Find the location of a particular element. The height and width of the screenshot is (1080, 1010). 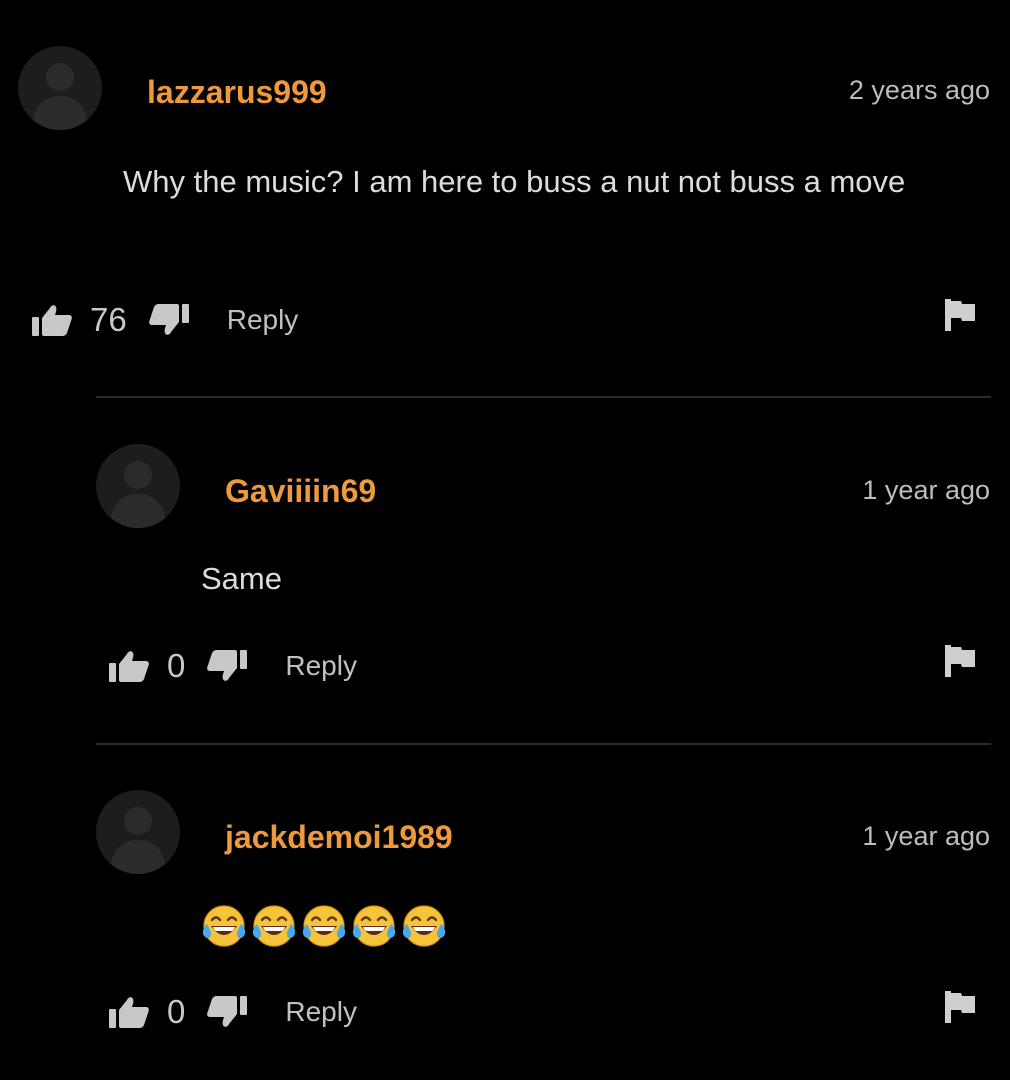

comment-actions: 76 Reply is located at coordinates (165, 320).